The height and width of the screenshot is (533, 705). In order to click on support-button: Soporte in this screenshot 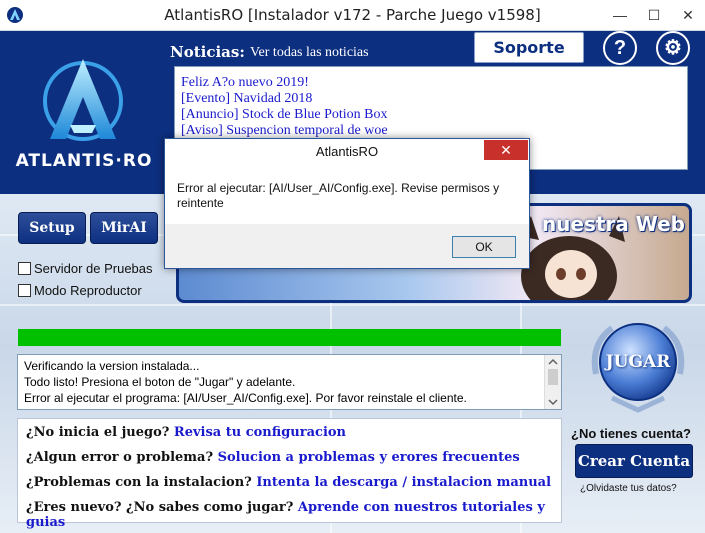, I will do `click(529, 47)`.